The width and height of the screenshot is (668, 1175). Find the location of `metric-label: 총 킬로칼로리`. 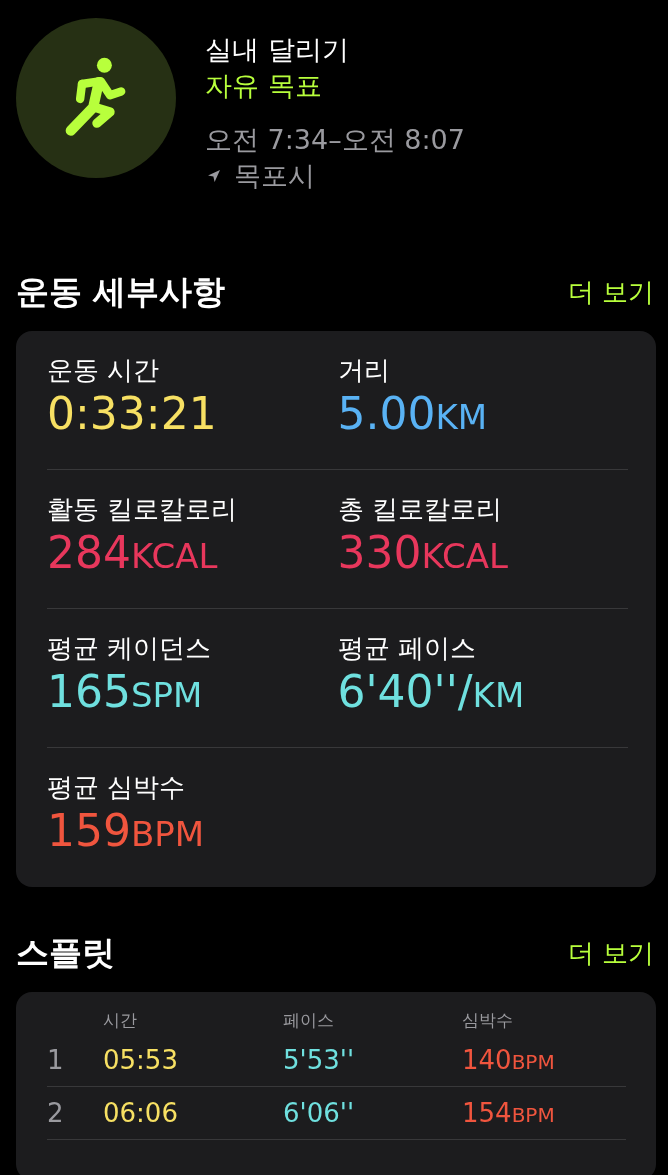

metric-label: 총 킬로칼로리 is located at coordinates (420, 509).